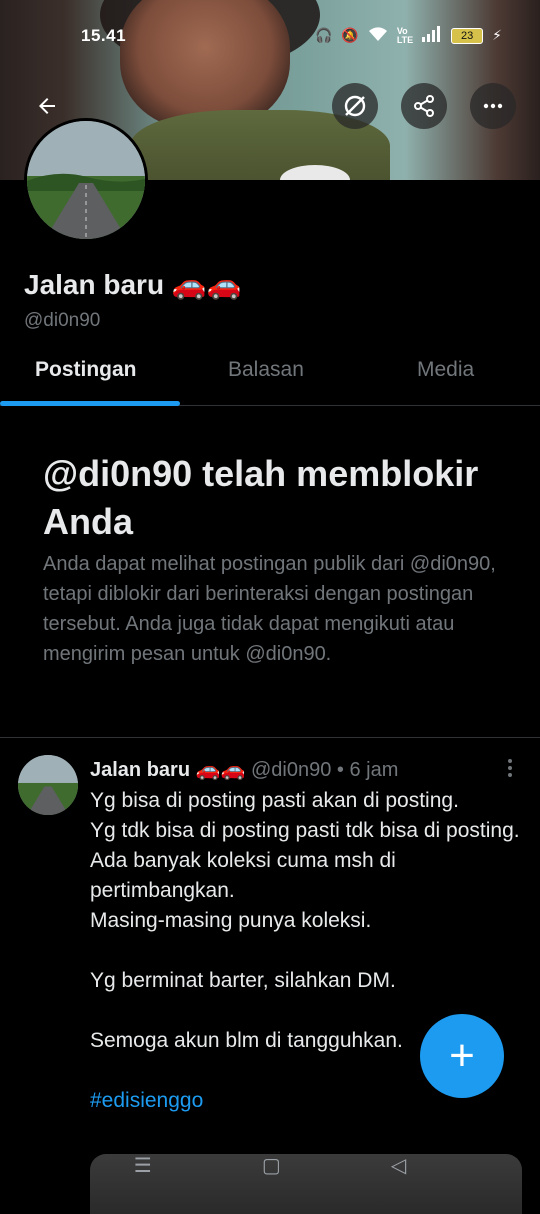 This screenshot has height=1214, width=540. I want to click on more-vertical-icon, so click(510, 768).